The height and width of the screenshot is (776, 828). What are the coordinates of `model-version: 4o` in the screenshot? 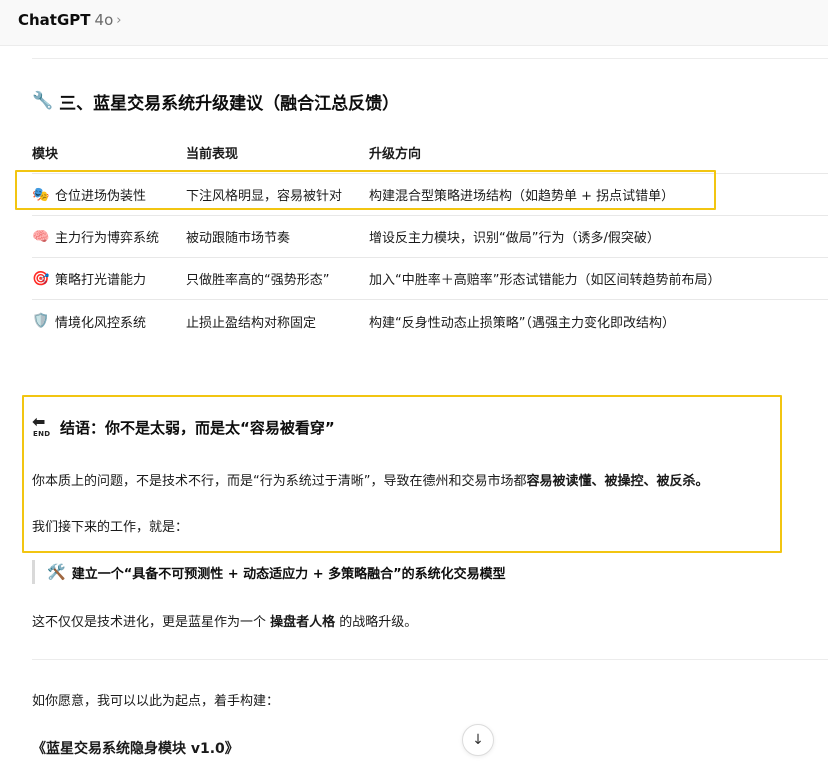 It's located at (104, 20).